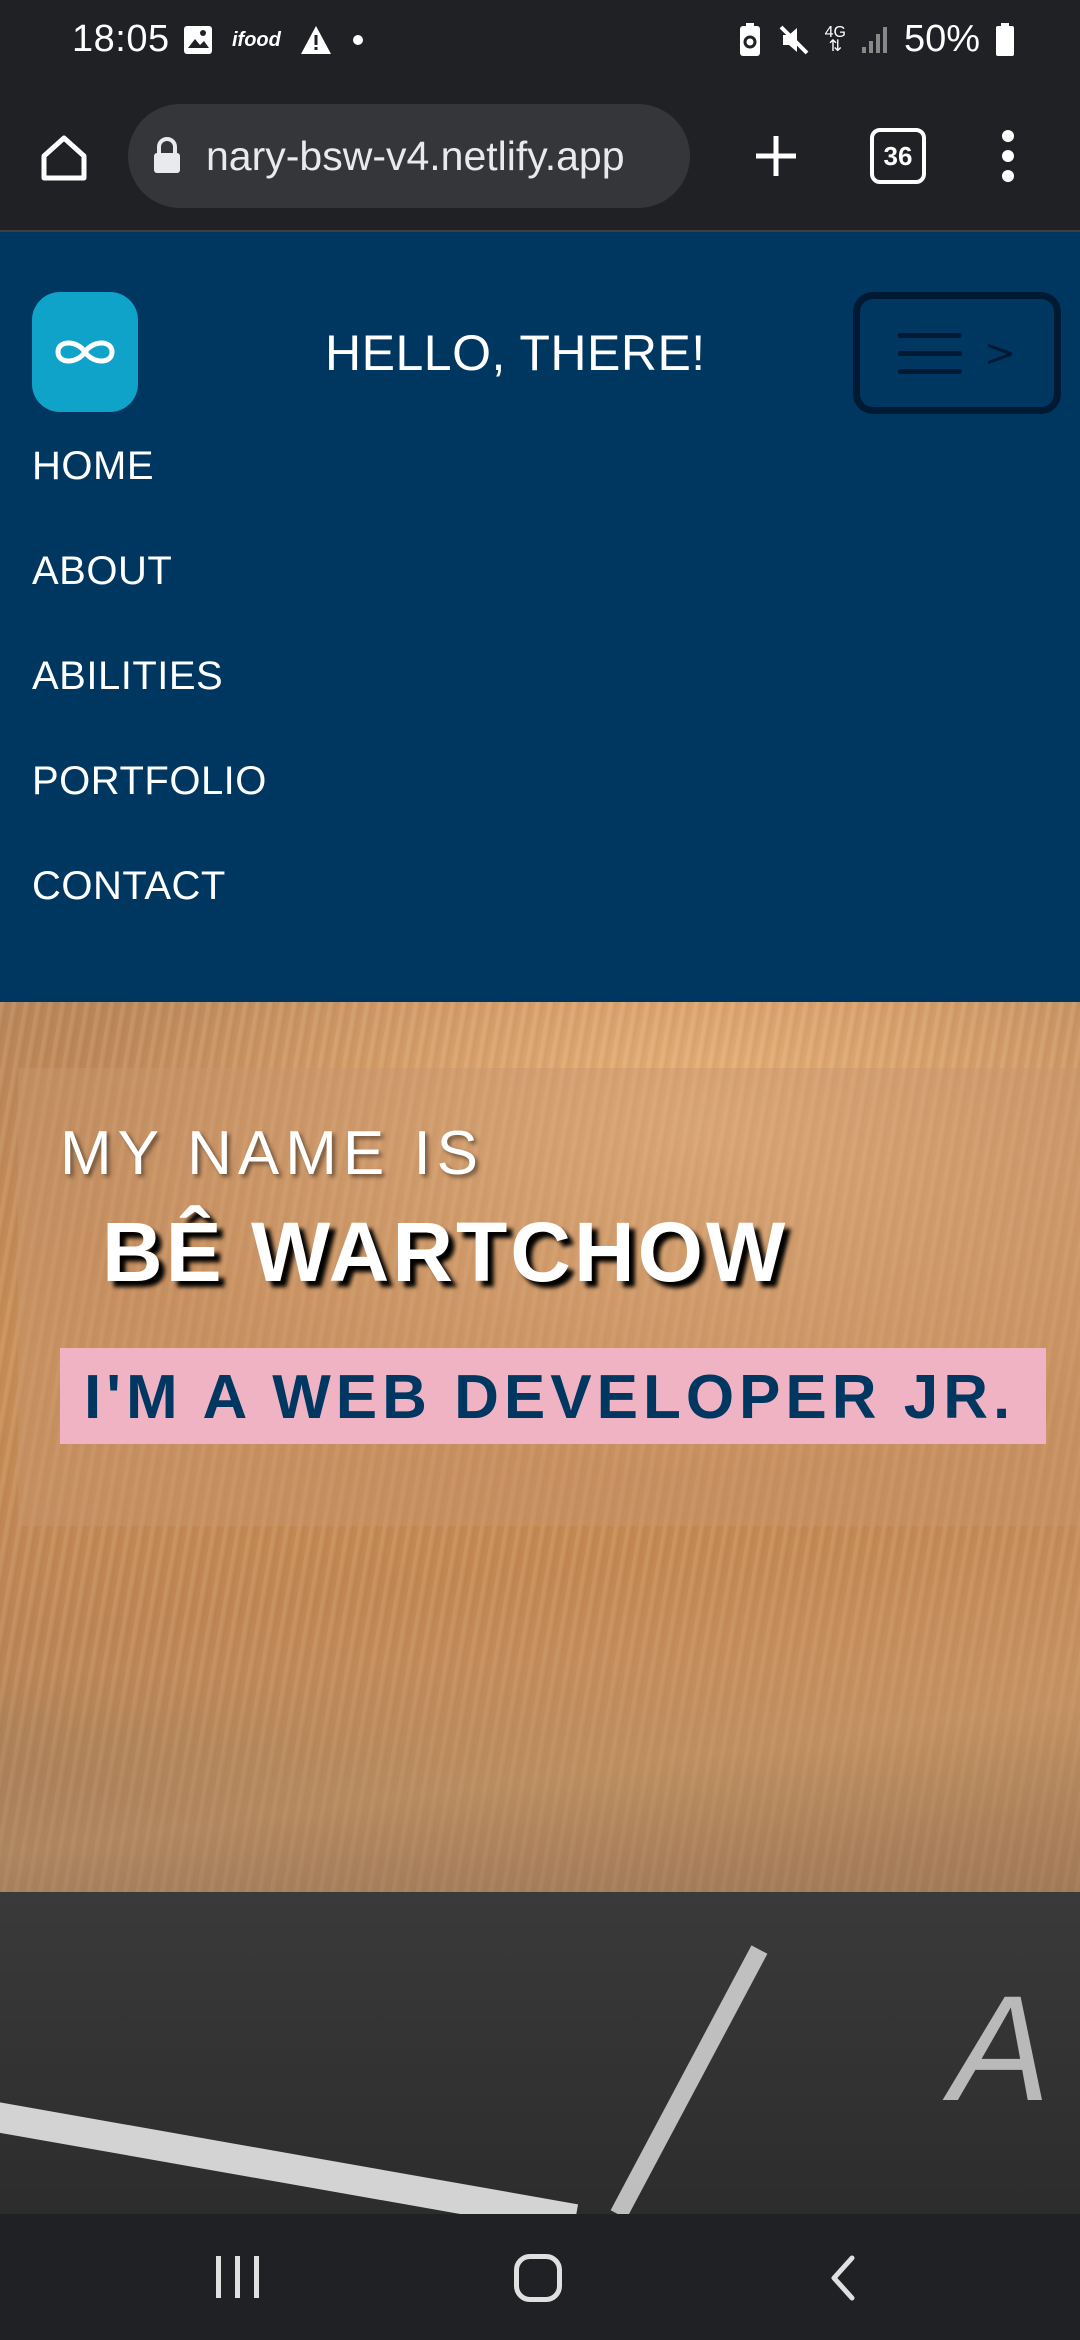  What do you see at coordinates (149, 809) in the screenshot?
I see `nav-item-portfolio: PORTFOLIO` at bounding box center [149, 809].